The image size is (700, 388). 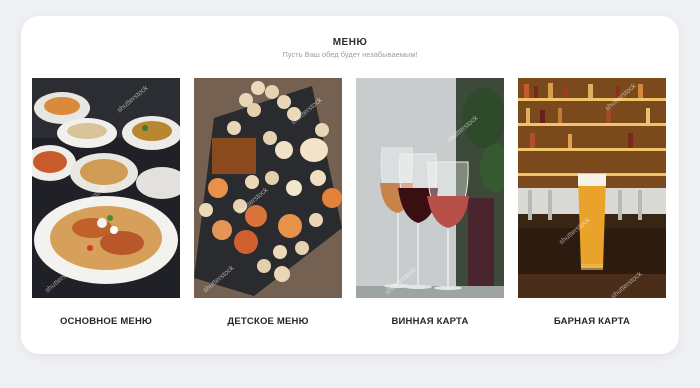 What do you see at coordinates (268, 321) in the screenshot?
I see `menu-item-label: ДЕТСКОЕ МЕНЮ` at bounding box center [268, 321].